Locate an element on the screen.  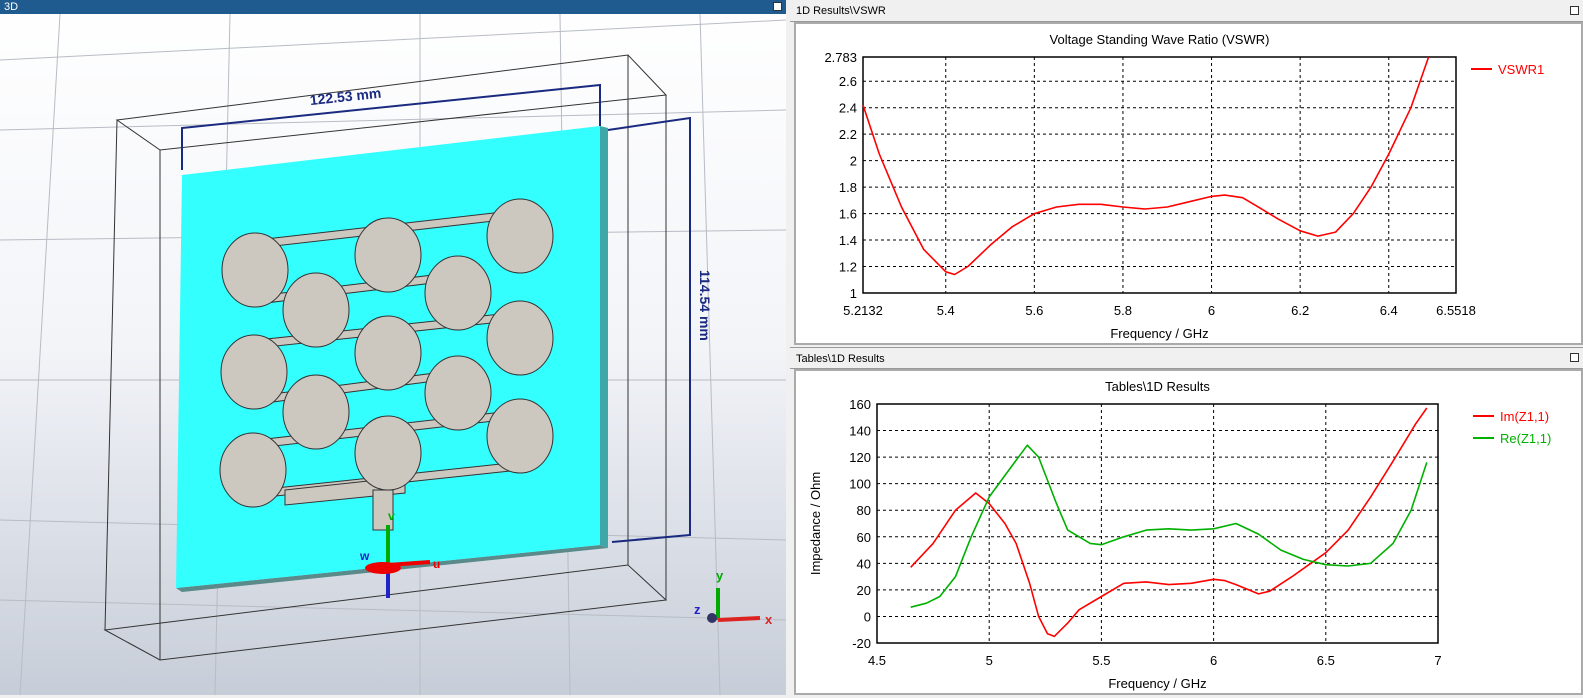
y-tick-label: 140 is located at coordinates (860, 431).